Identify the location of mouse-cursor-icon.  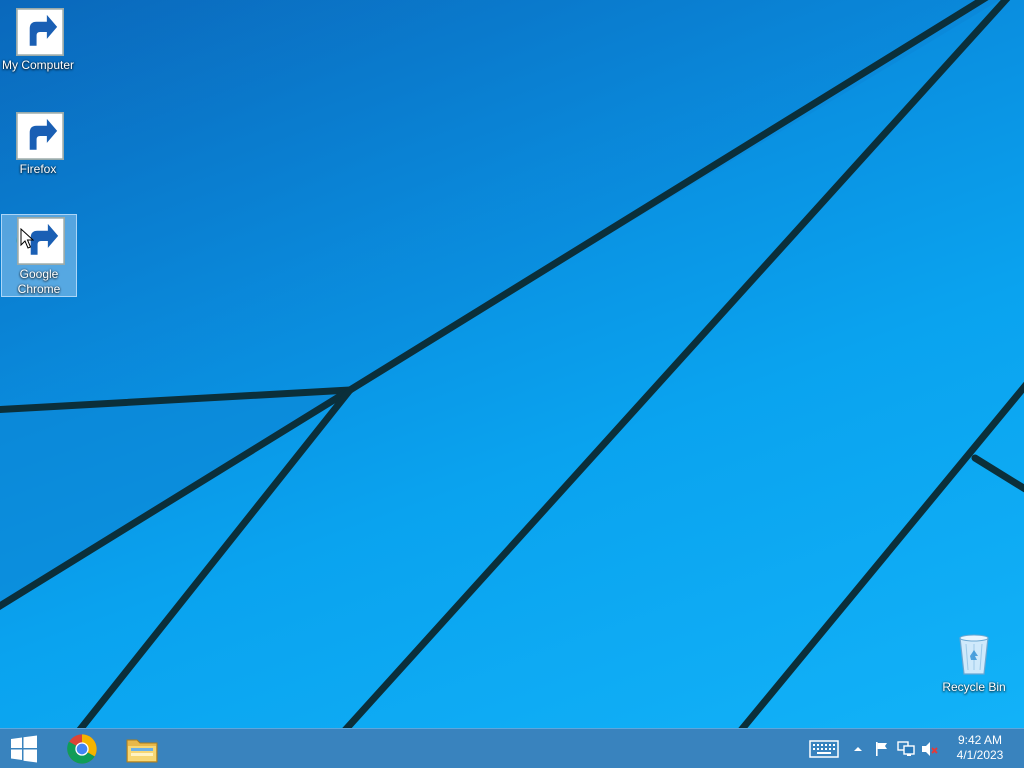
(27, 238).